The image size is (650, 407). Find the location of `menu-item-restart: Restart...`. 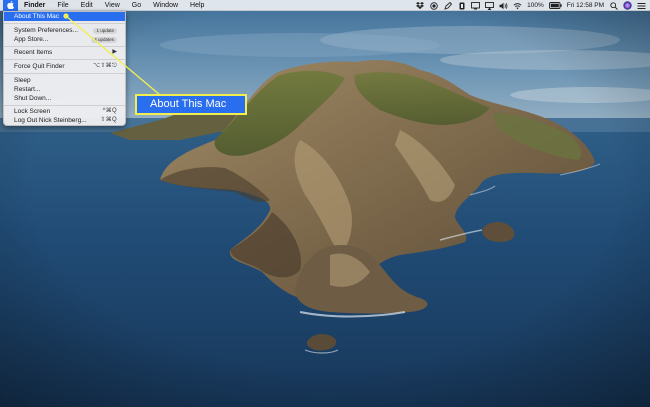

menu-item-restart: Restart... is located at coordinates (64, 89).